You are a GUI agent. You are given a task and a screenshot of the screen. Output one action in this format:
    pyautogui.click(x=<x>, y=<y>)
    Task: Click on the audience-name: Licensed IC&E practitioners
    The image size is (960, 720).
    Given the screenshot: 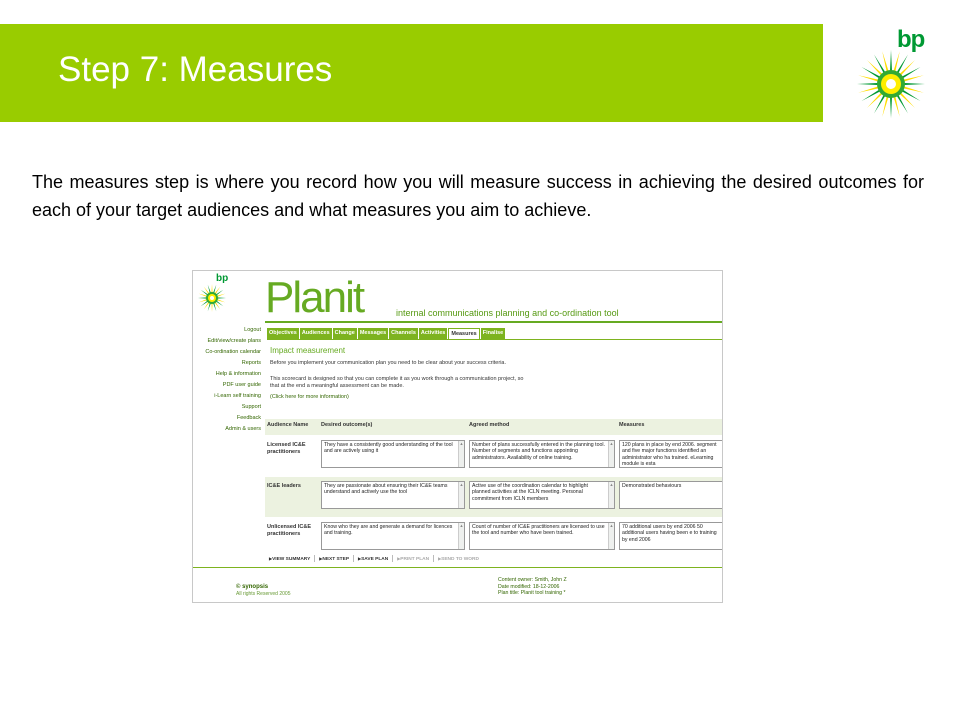 What is the action you would take?
    pyautogui.click(x=286, y=448)
    